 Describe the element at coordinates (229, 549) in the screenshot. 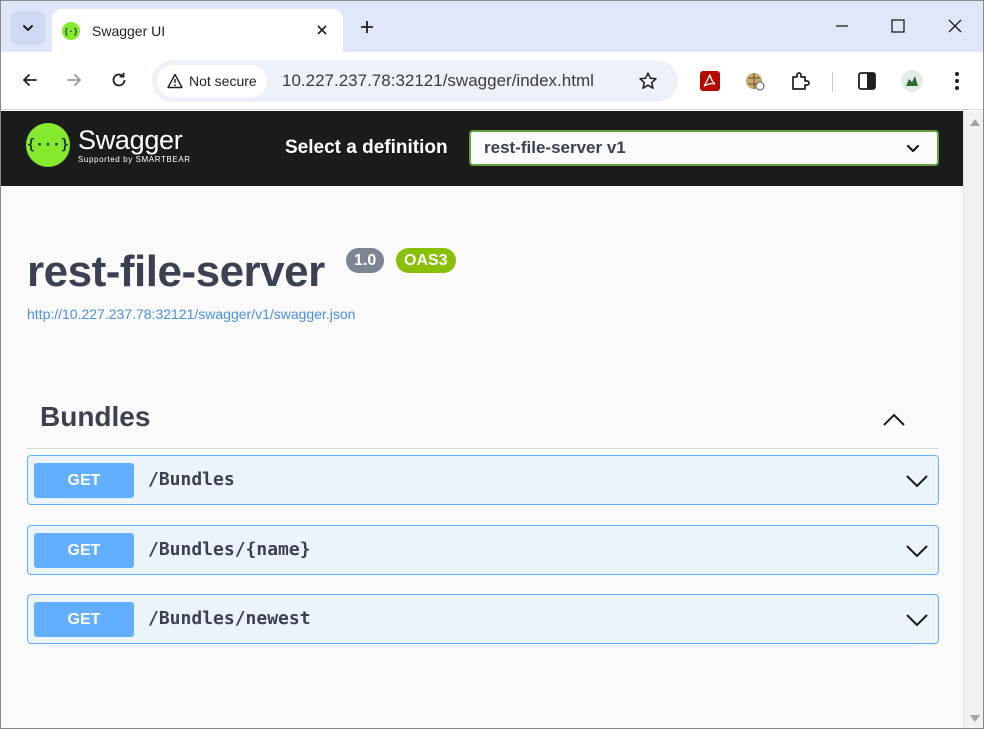

I see `operation-path: /Bundles/{name}` at that location.